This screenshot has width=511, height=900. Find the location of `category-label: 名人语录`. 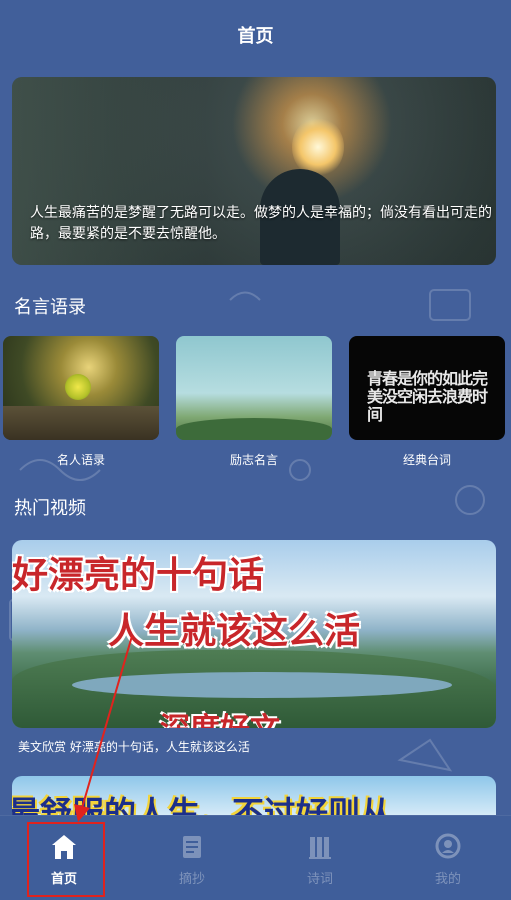

category-label: 名人语录 is located at coordinates (80, 460).